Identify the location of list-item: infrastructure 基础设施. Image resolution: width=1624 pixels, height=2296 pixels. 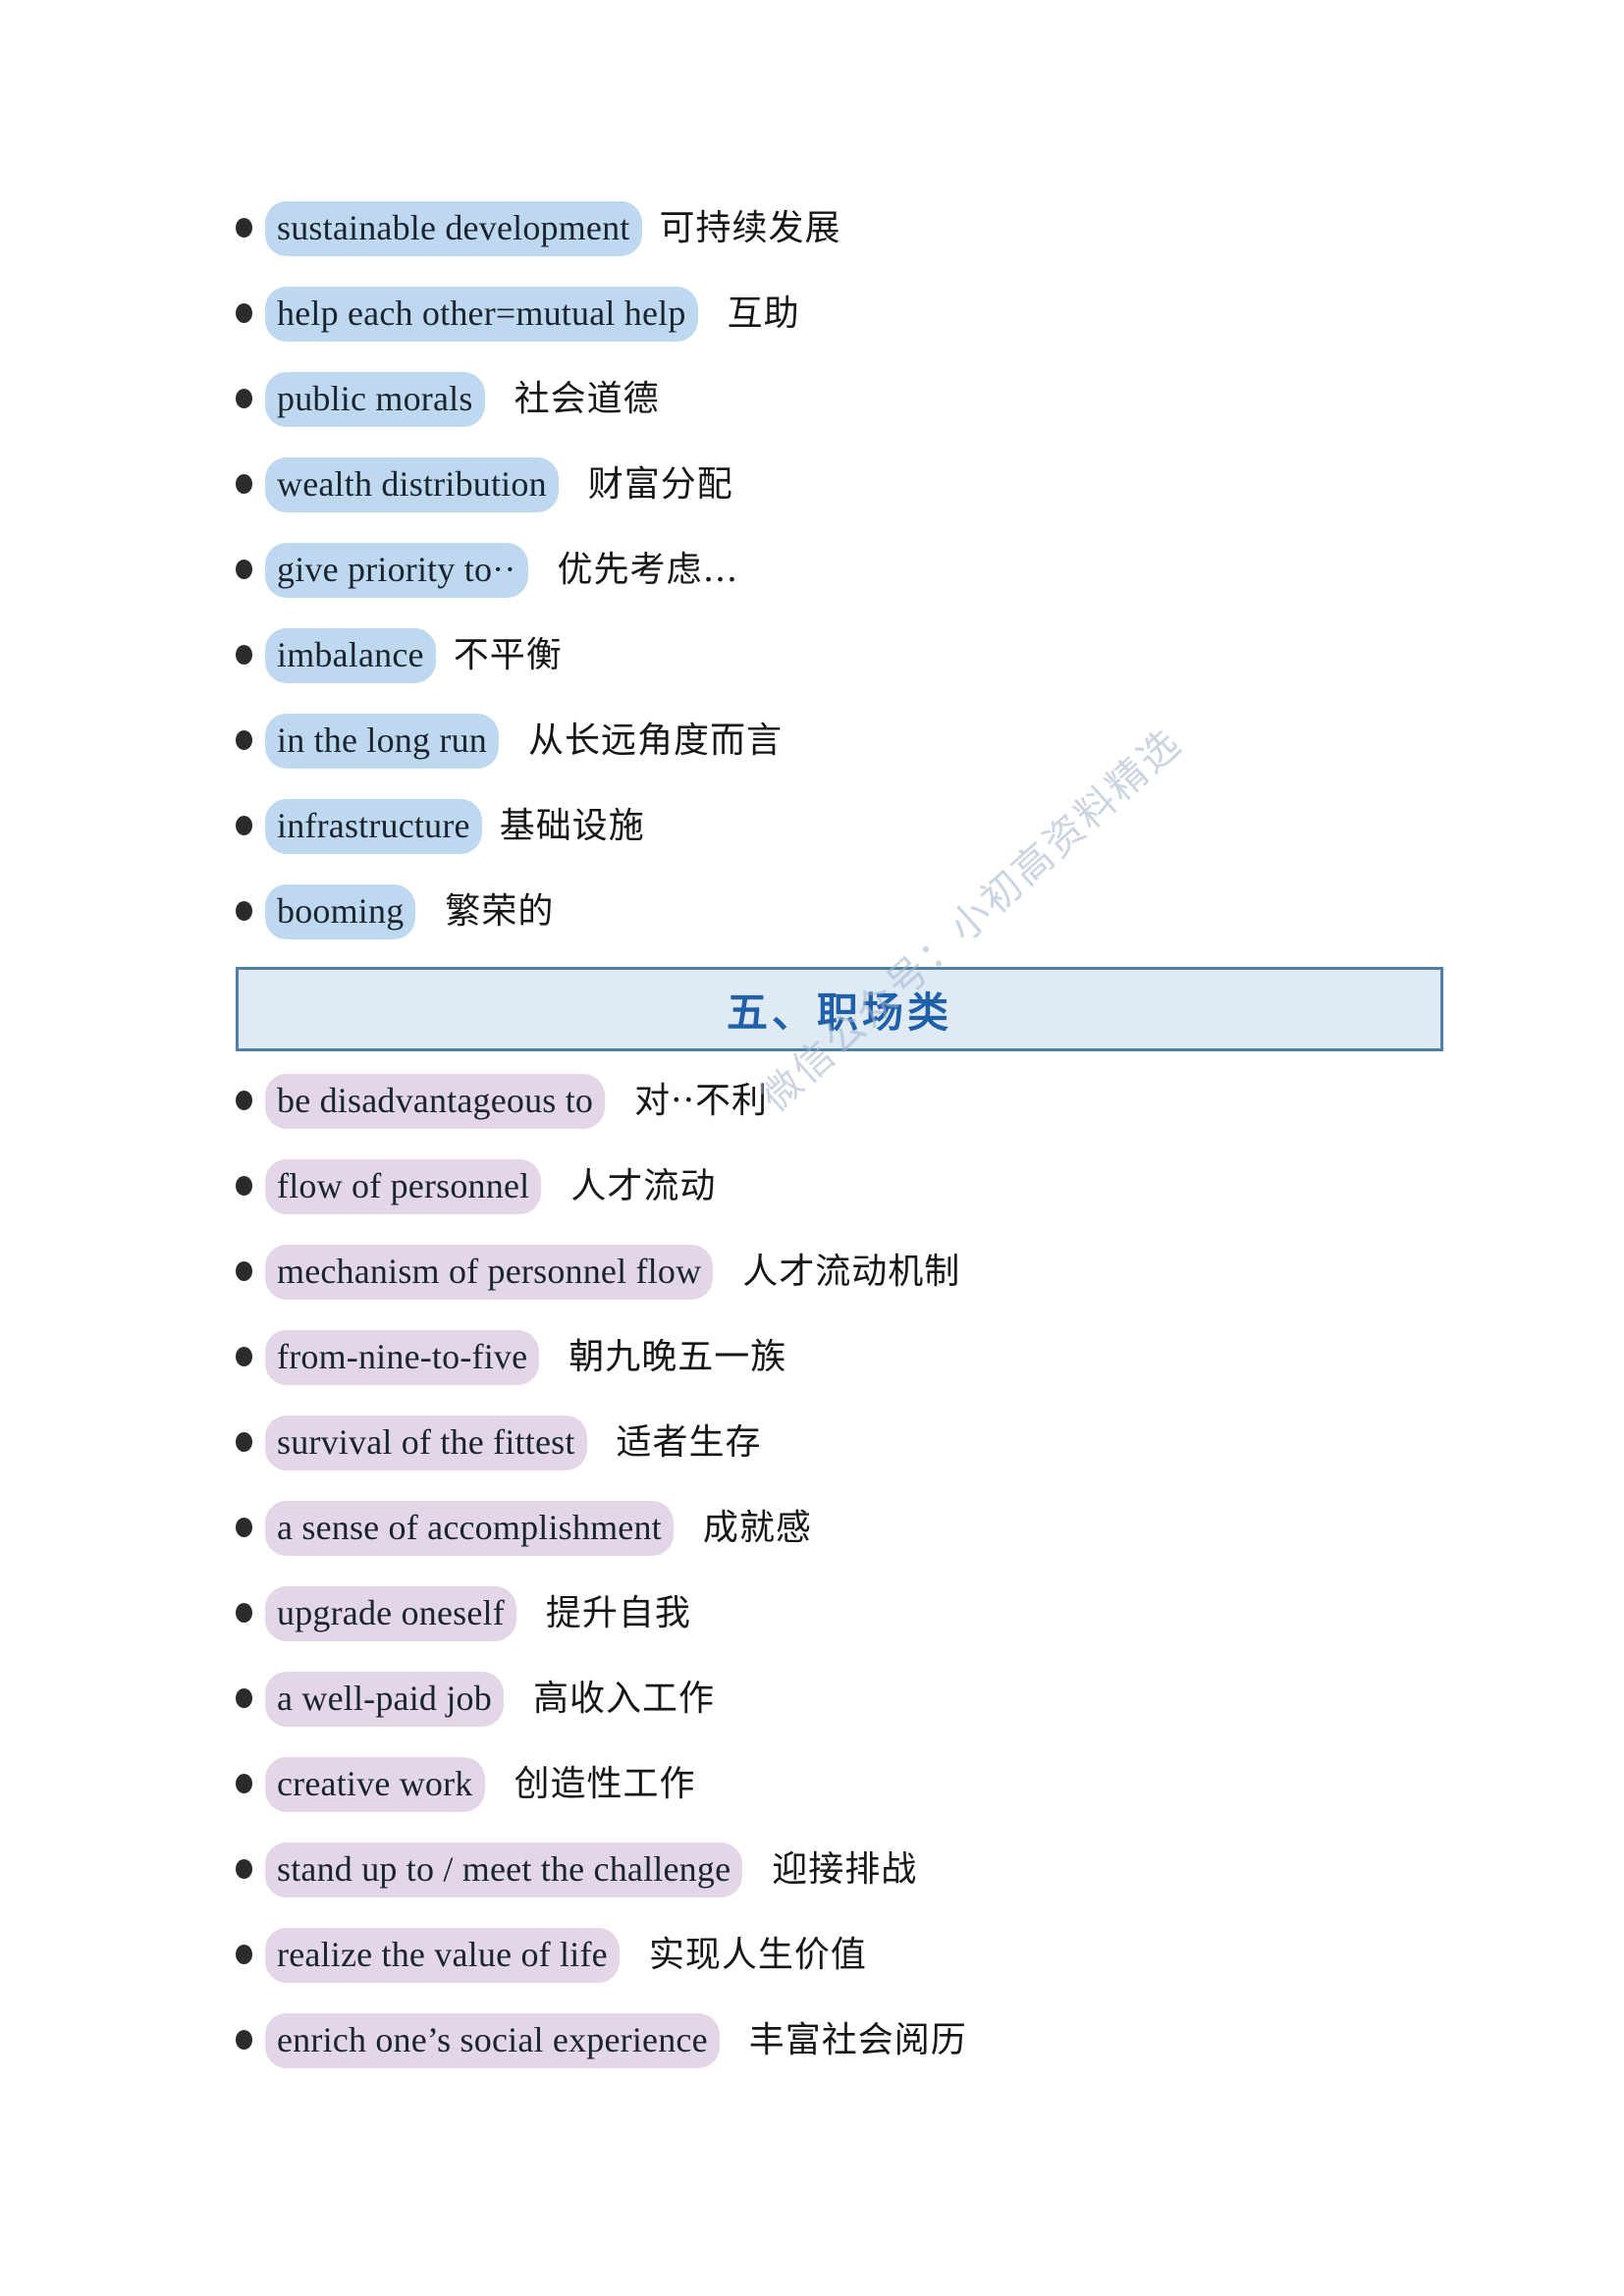
(844, 827).